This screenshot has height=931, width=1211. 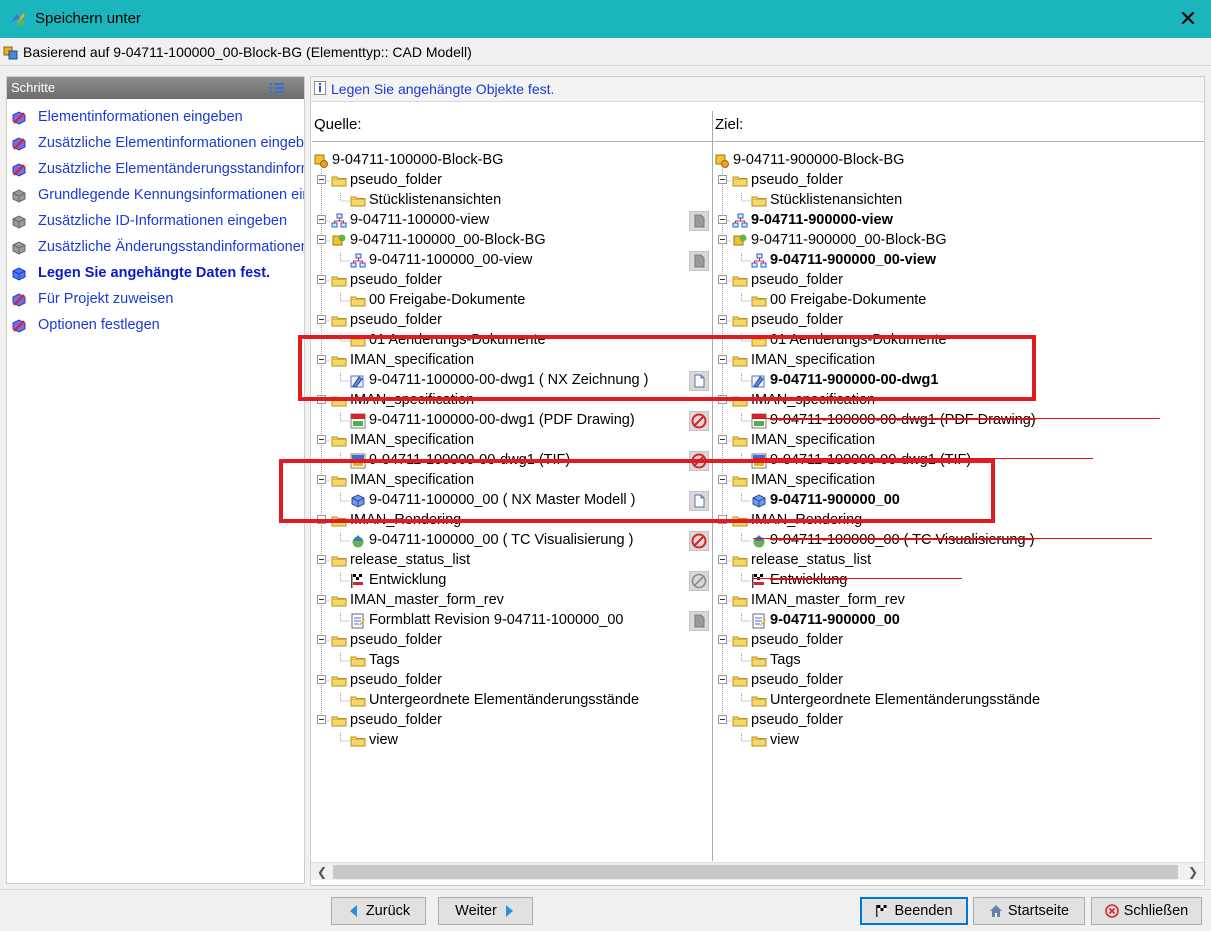 I want to click on home-button: Startseite, so click(x=1029, y=911).